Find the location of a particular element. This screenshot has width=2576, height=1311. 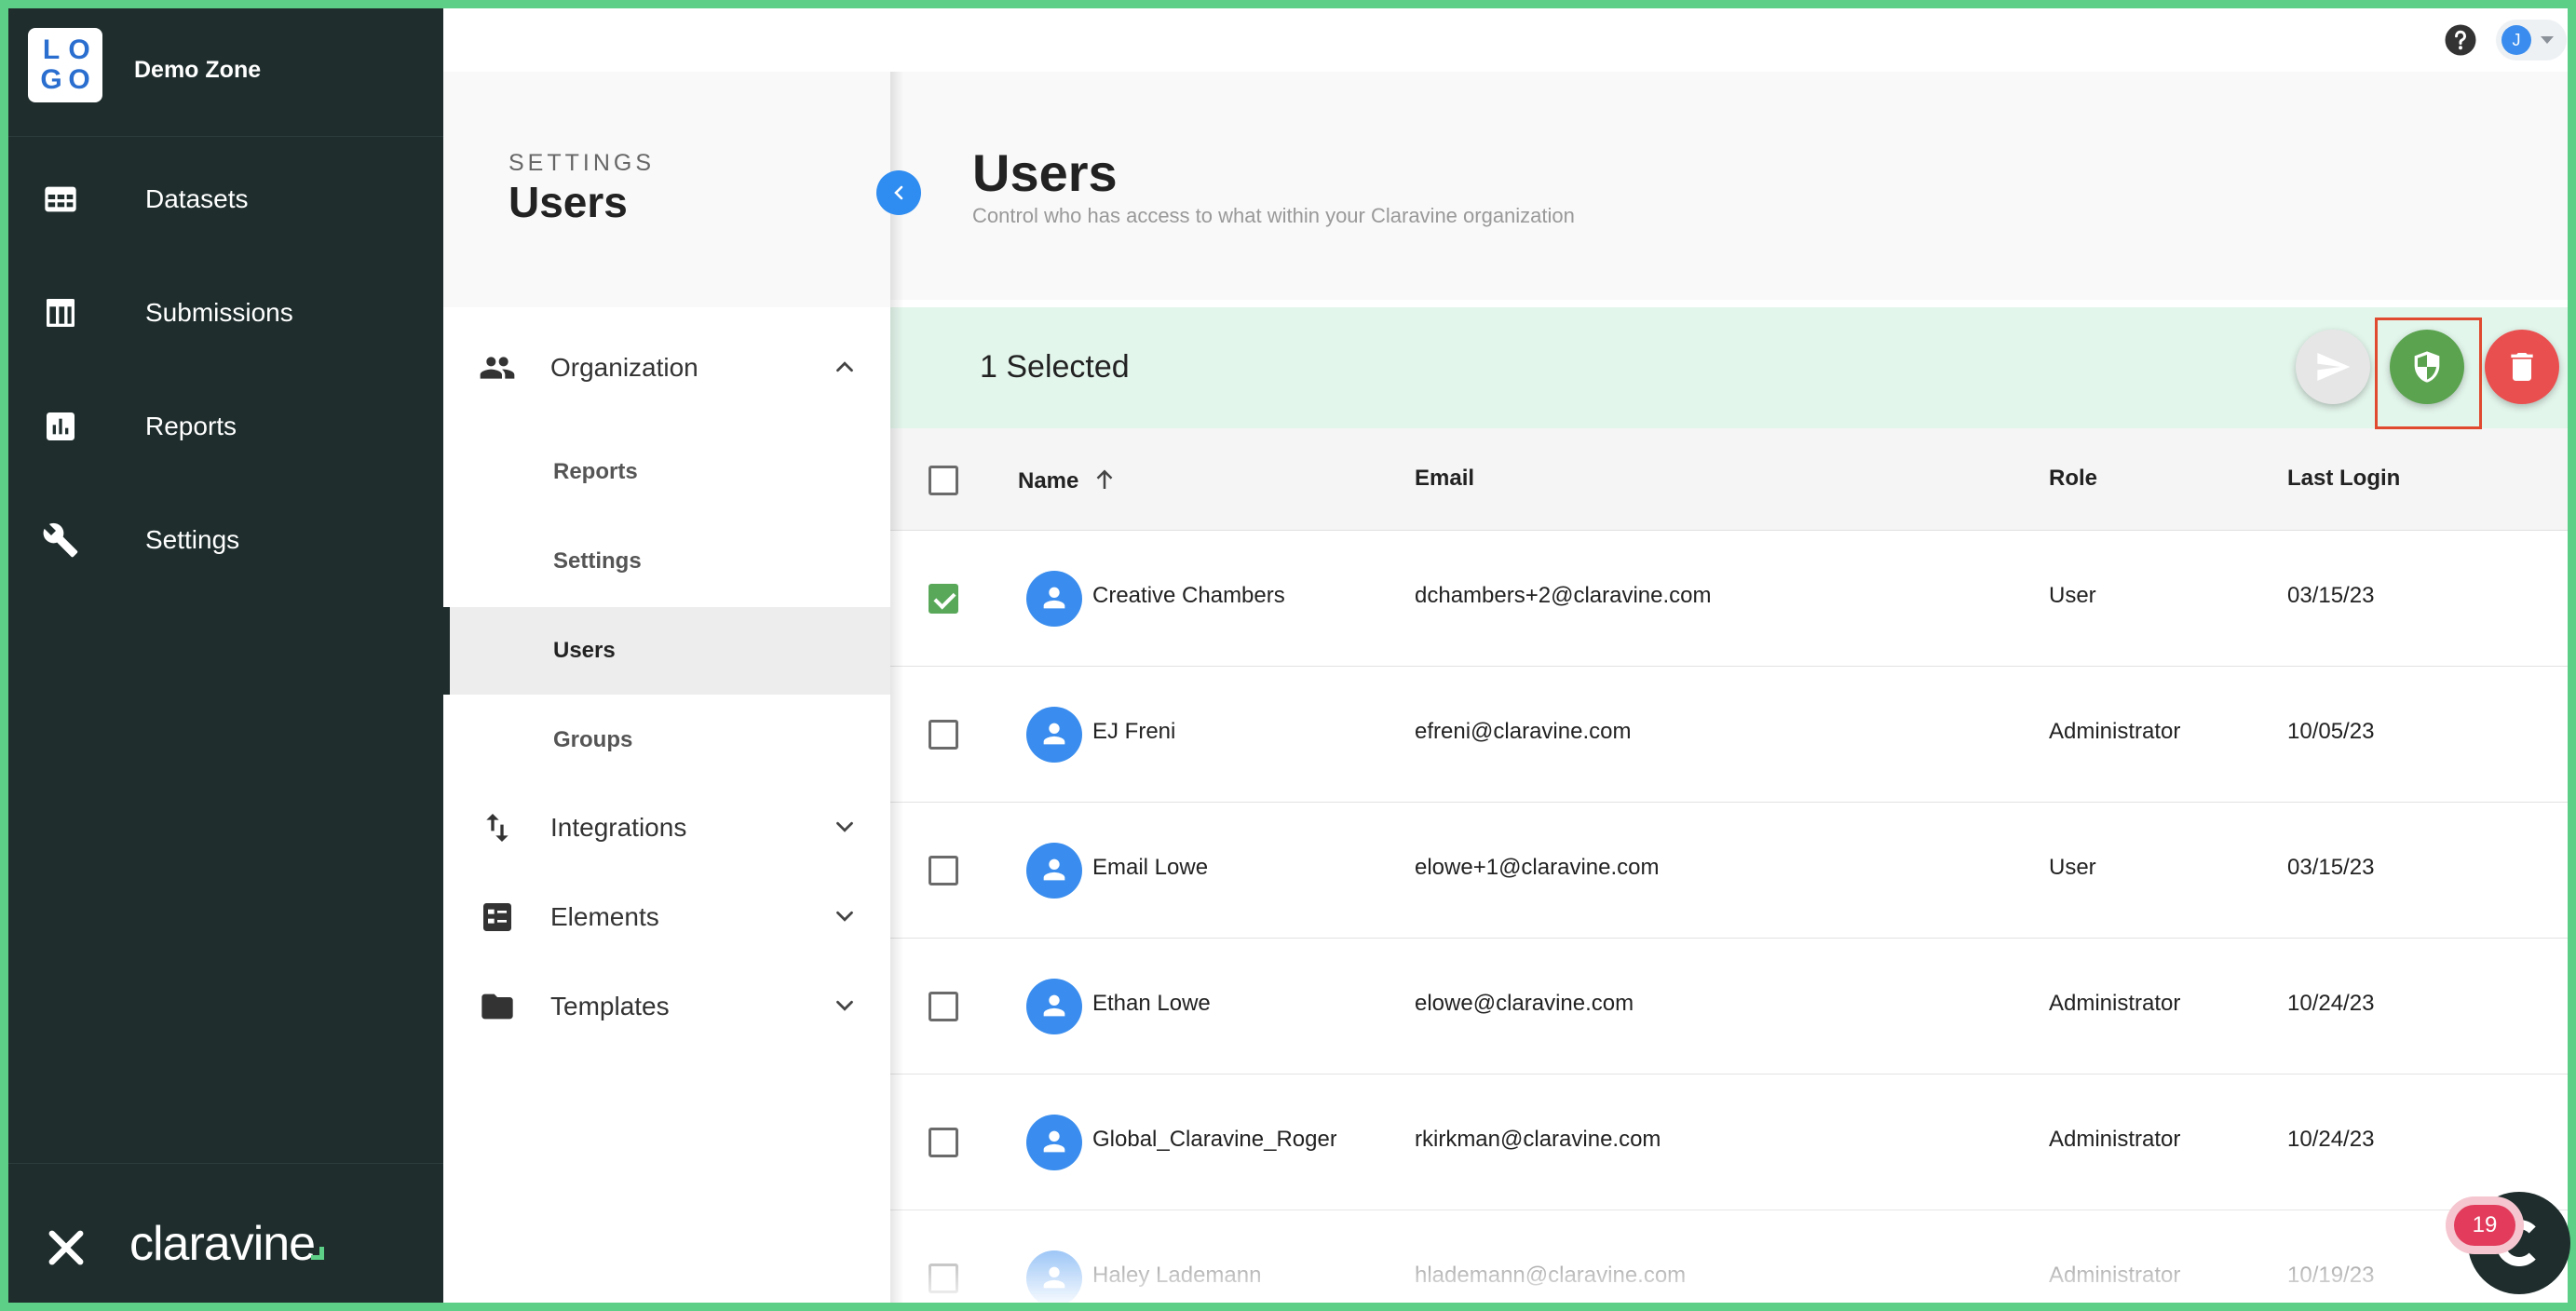

wordmark-accent is located at coordinates (318, 1254).